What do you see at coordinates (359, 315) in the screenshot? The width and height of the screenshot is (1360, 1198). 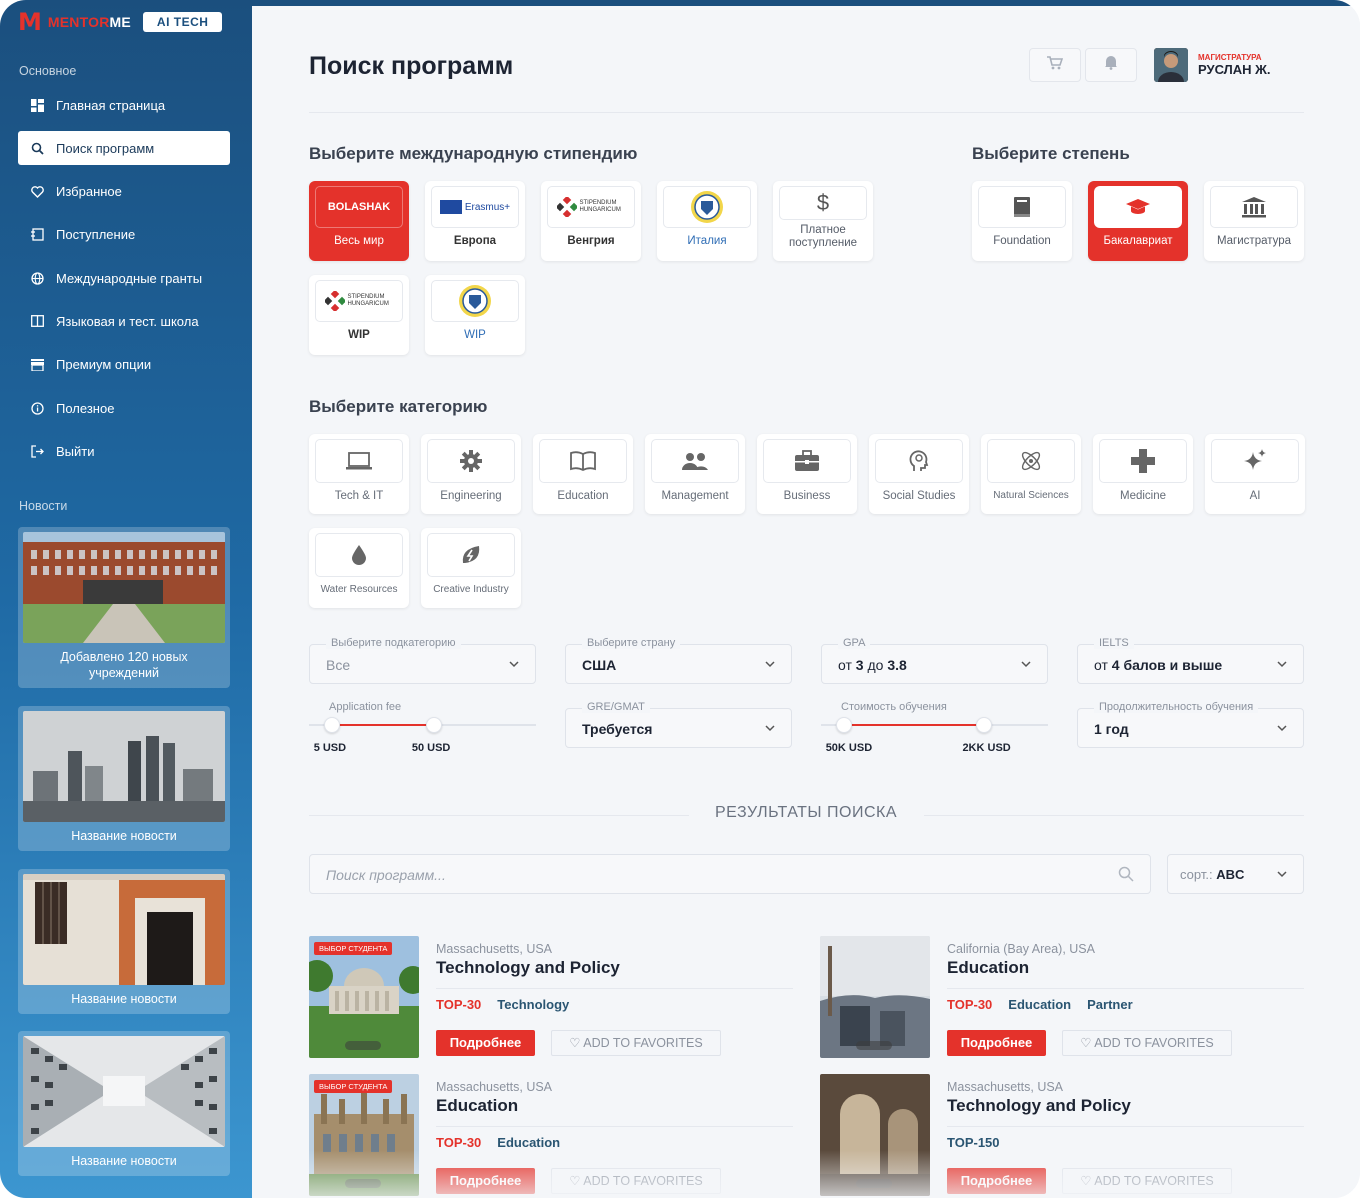 I see `scholarship-tile-wip-1: STIPENDIUM HUNGARICUM WIP` at bounding box center [359, 315].